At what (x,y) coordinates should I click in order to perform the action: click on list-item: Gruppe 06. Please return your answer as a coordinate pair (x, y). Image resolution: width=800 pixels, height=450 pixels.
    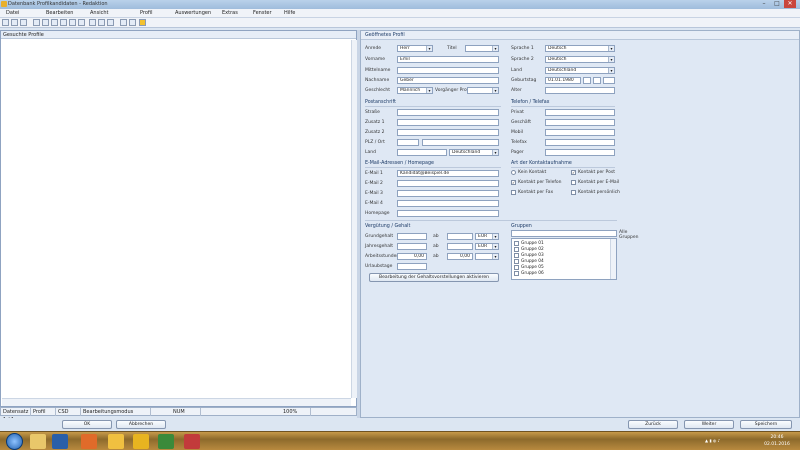
    Looking at the image, I should click on (532, 273).